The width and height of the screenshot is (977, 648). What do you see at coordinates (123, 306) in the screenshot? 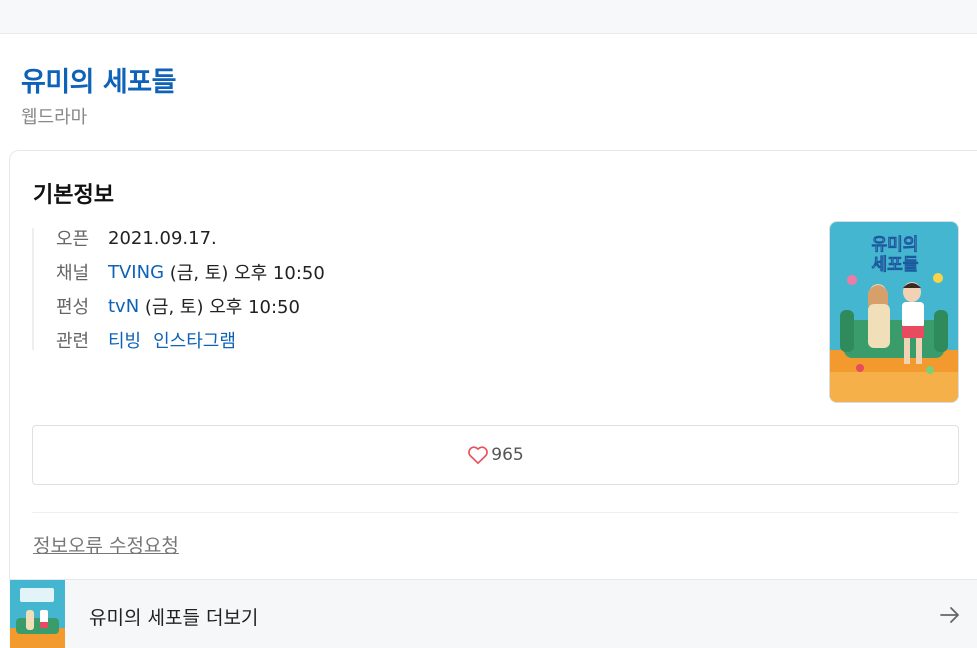
I see `broadcaster-link: tvN` at bounding box center [123, 306].